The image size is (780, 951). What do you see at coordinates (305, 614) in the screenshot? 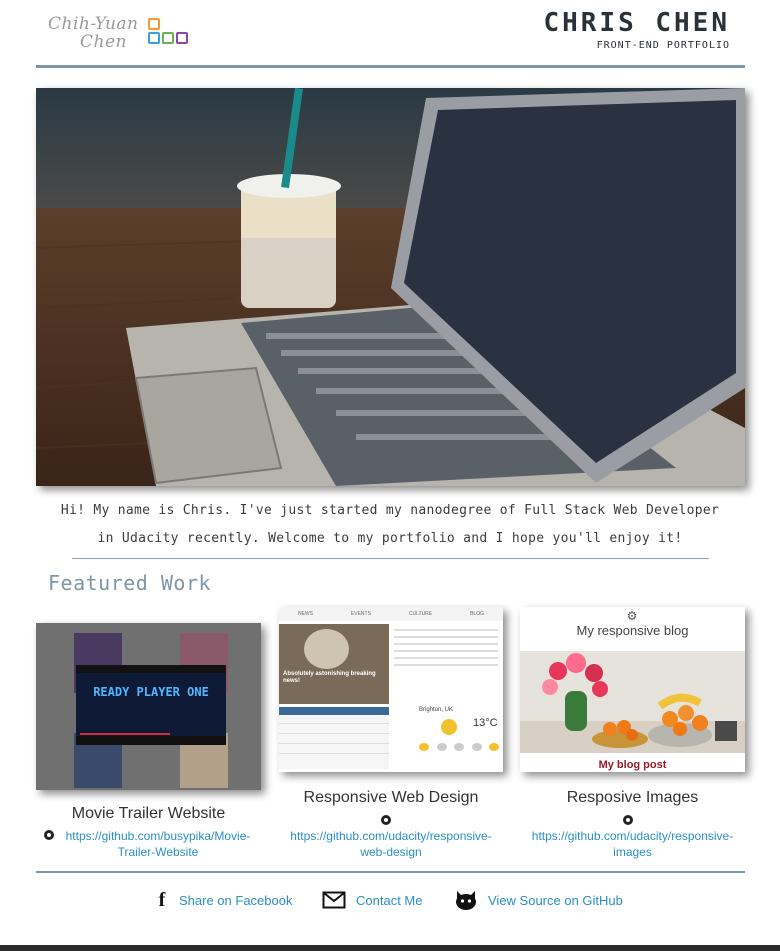
I see `rwd-nav-item: NEWS` at bounding box center [305, 614].